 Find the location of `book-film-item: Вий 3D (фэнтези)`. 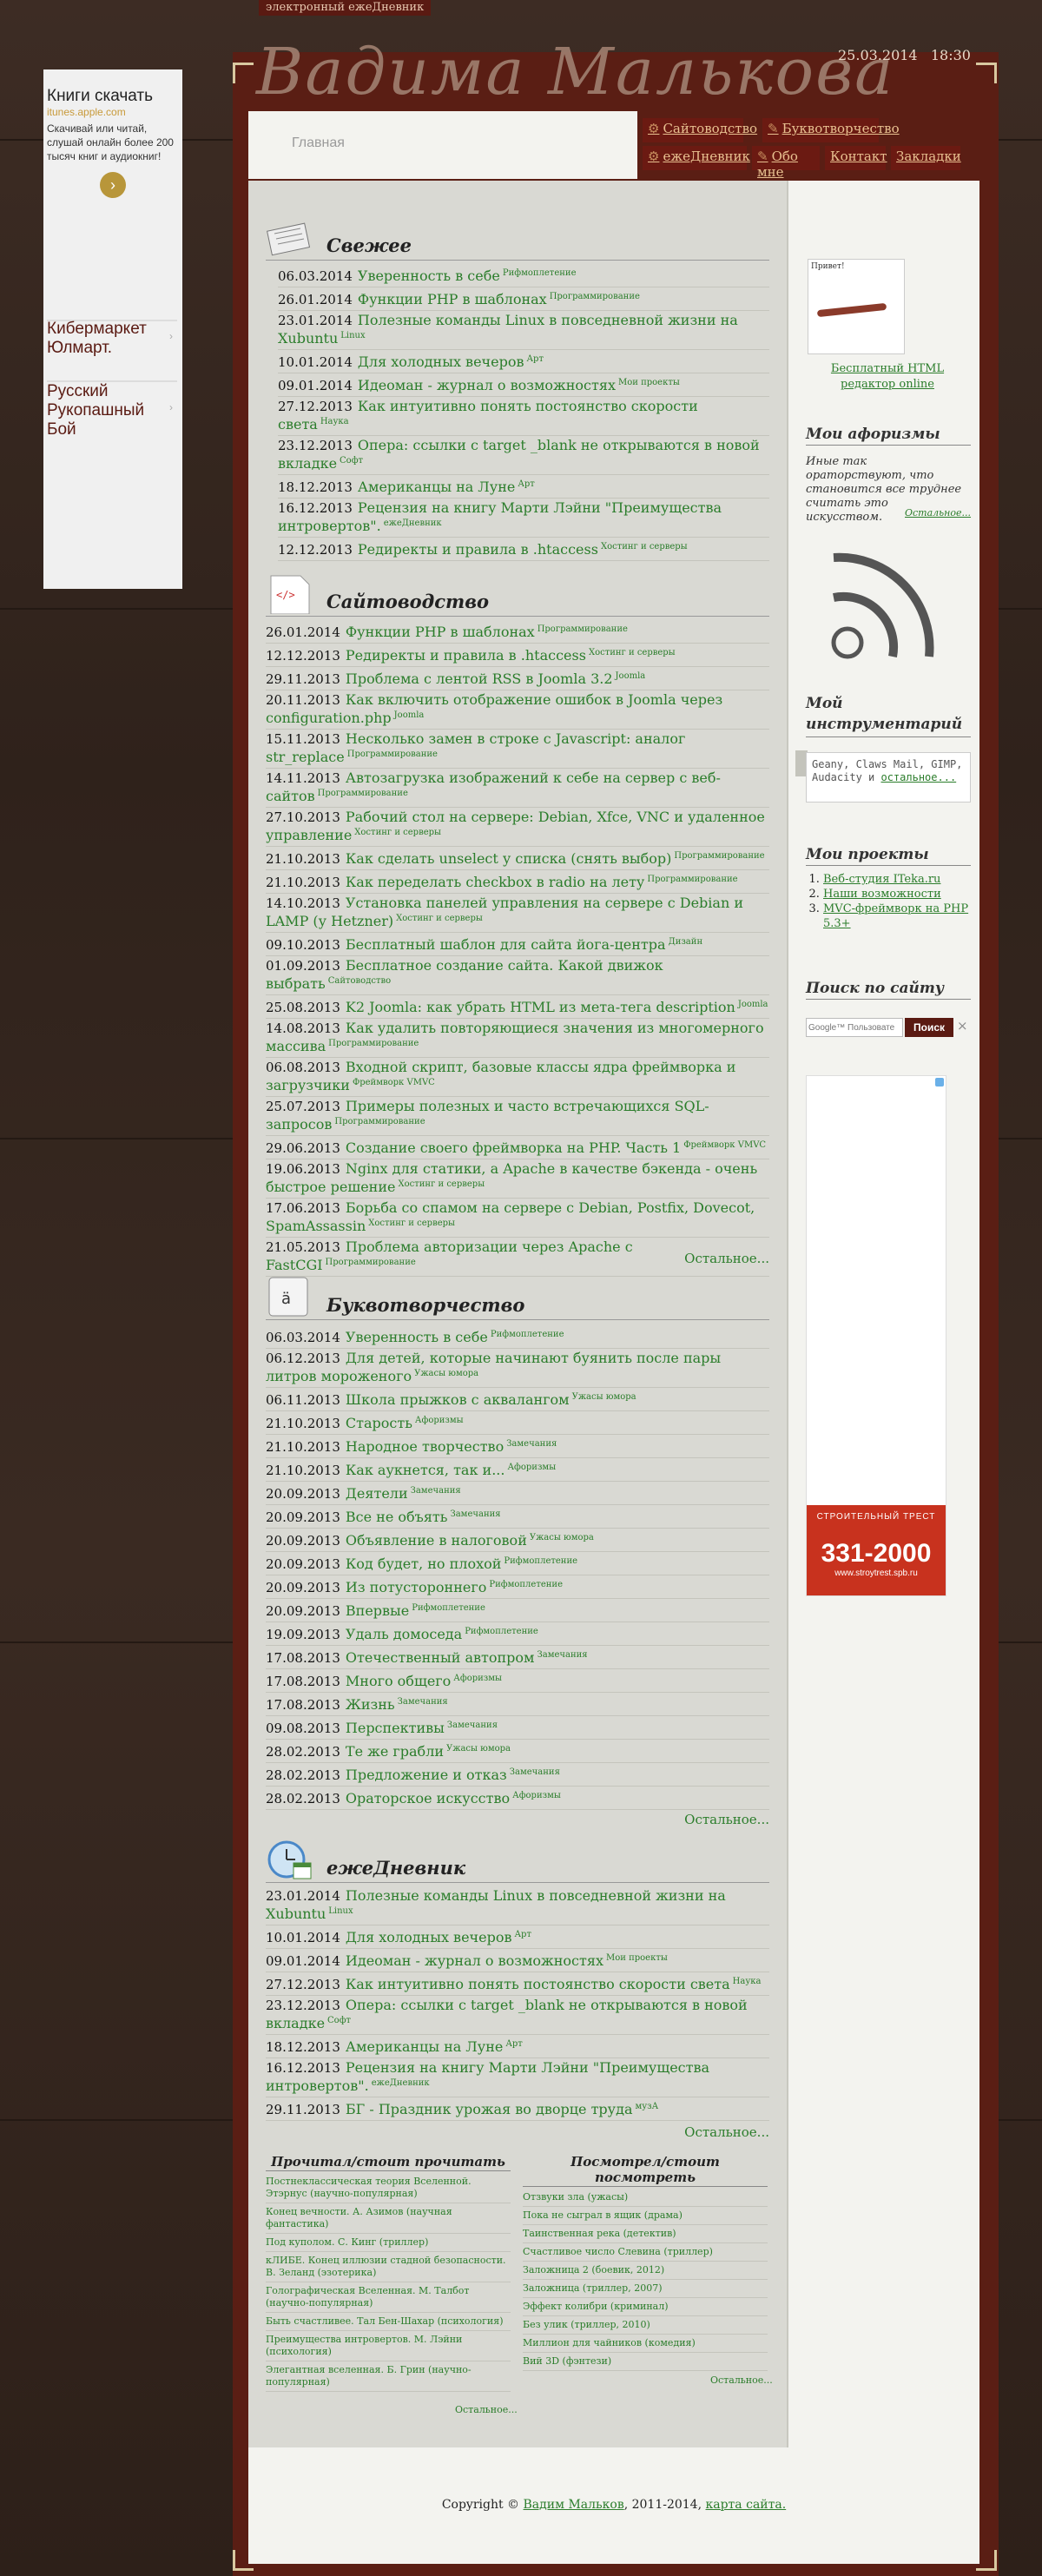

book-film-item: Вий 3D (фэнтези) is located at coordinates (645, 2362).